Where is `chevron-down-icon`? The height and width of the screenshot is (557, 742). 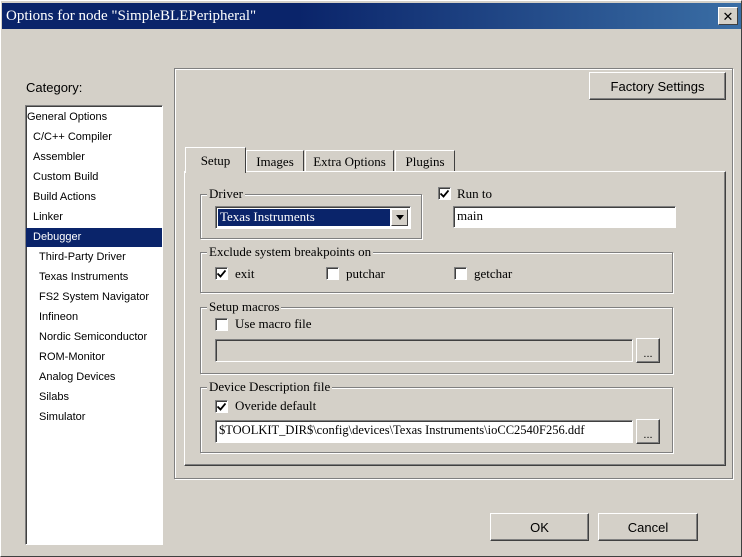
chevron-down-icon is located at coordinates (399, 217).